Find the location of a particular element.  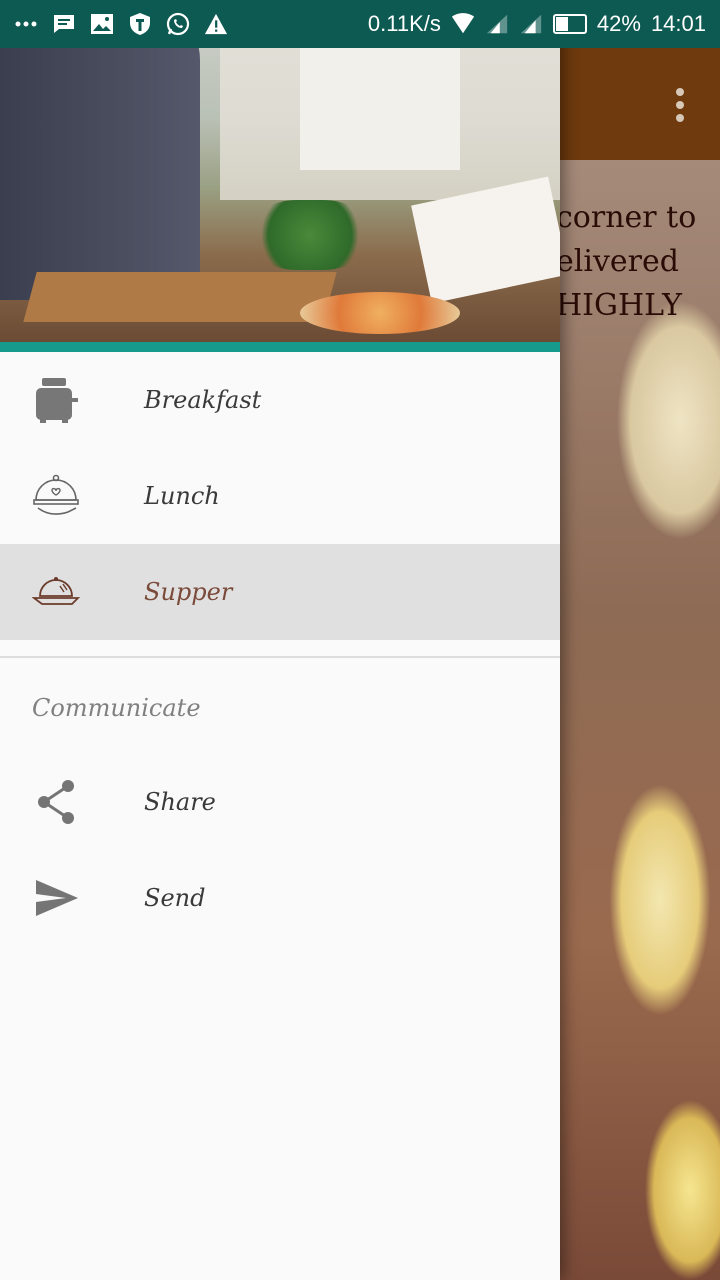

wifi-icon is located at coordinates (463, 24).